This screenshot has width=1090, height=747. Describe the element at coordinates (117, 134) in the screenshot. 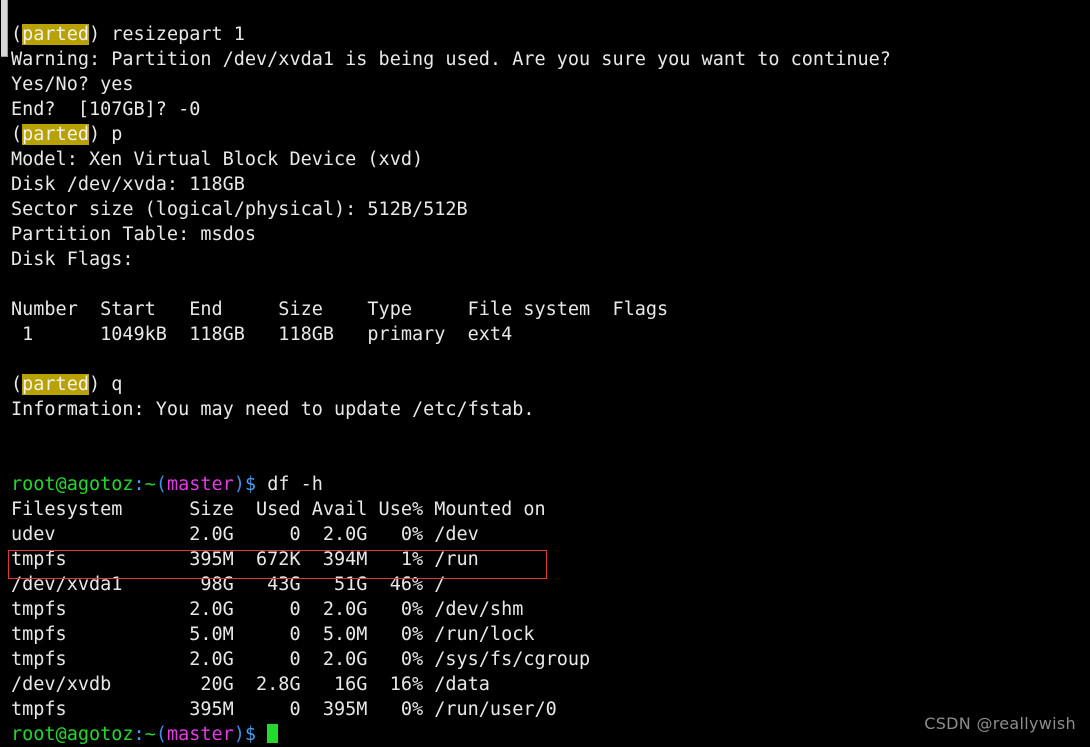

I see `parted-command-print: p` at that location.